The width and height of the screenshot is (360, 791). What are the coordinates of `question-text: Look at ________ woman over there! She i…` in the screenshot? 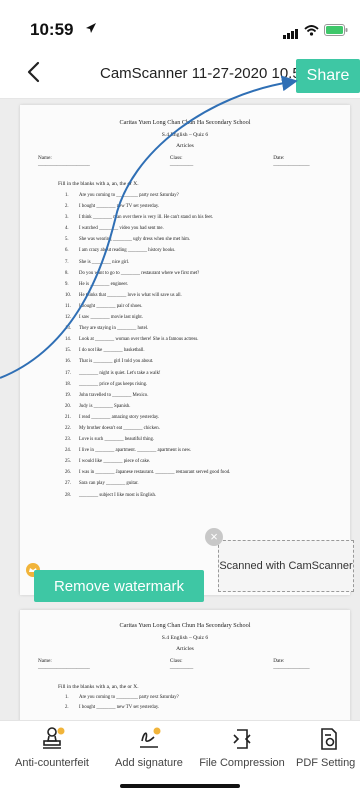 It's located at (139, 340).